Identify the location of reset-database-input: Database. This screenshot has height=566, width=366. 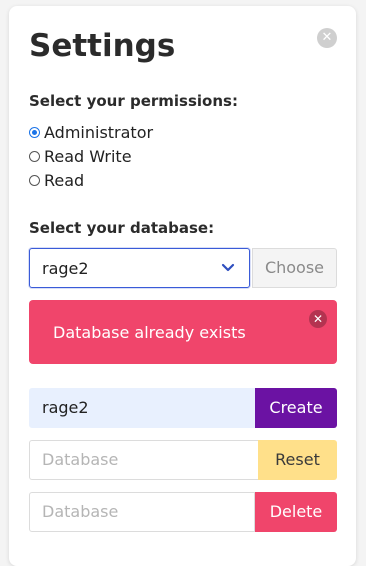
(144, 460).